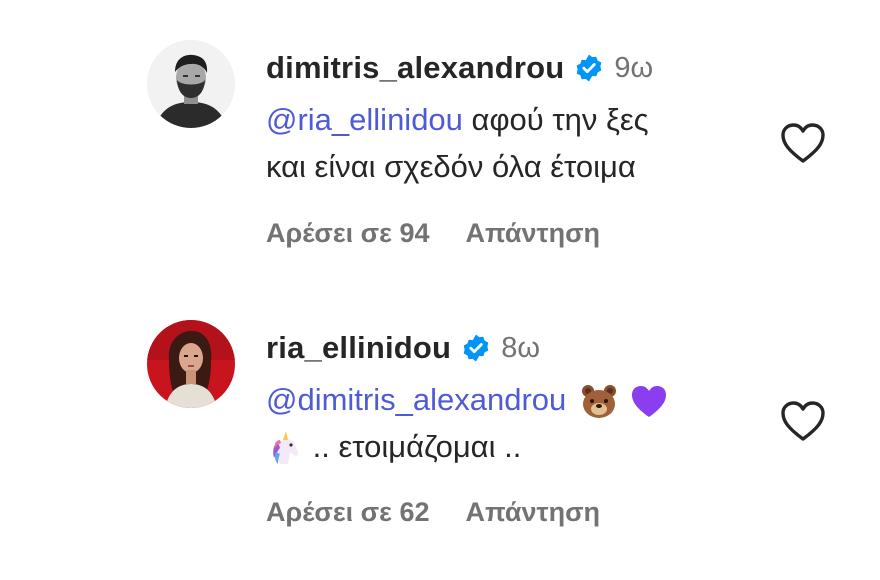 The width and height of the screenshot is (880, 580). I want to click on comment-text-line: .. ετοιμάζομαι .., so click(516, 446).